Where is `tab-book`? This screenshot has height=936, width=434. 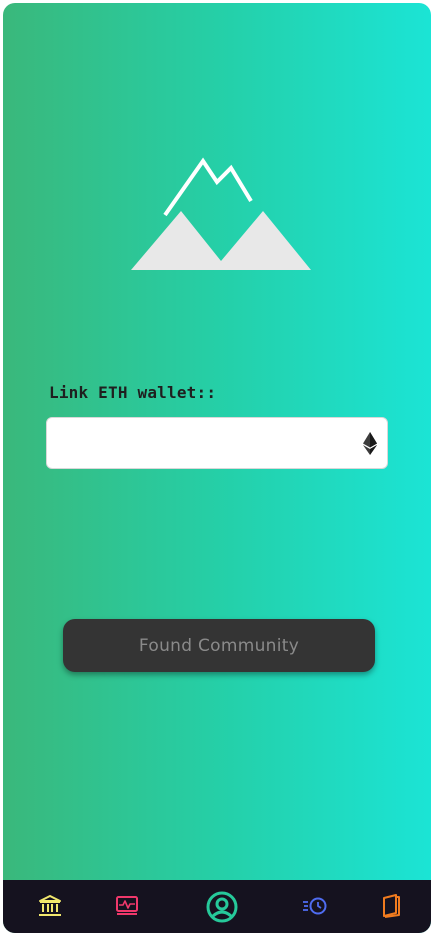 tab-book is located at coordinates (391, 906).